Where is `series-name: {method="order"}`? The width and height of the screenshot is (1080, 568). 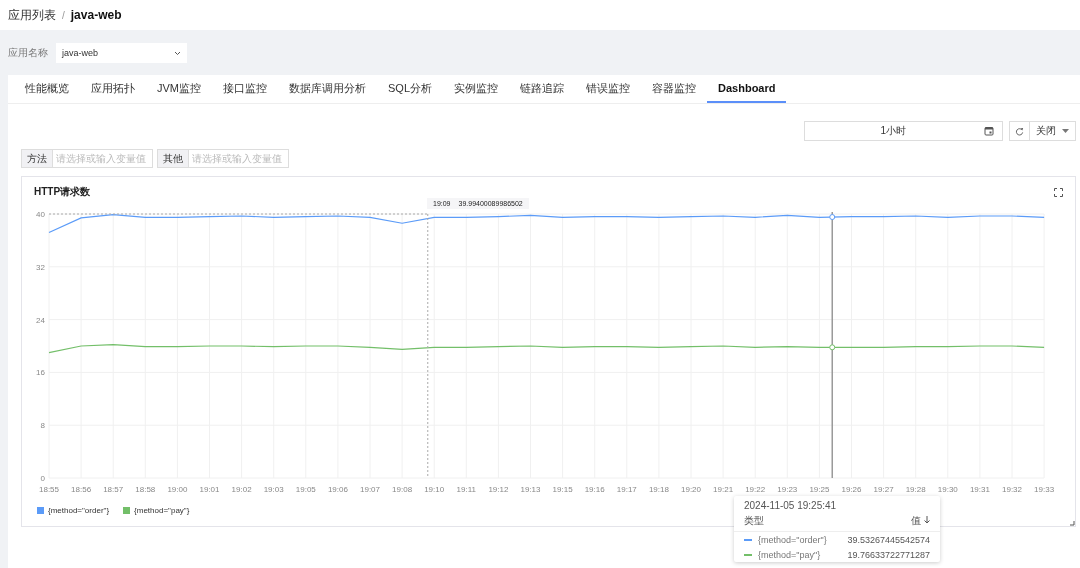
series-name: {method="order"} is located at coordinates (793, 540).